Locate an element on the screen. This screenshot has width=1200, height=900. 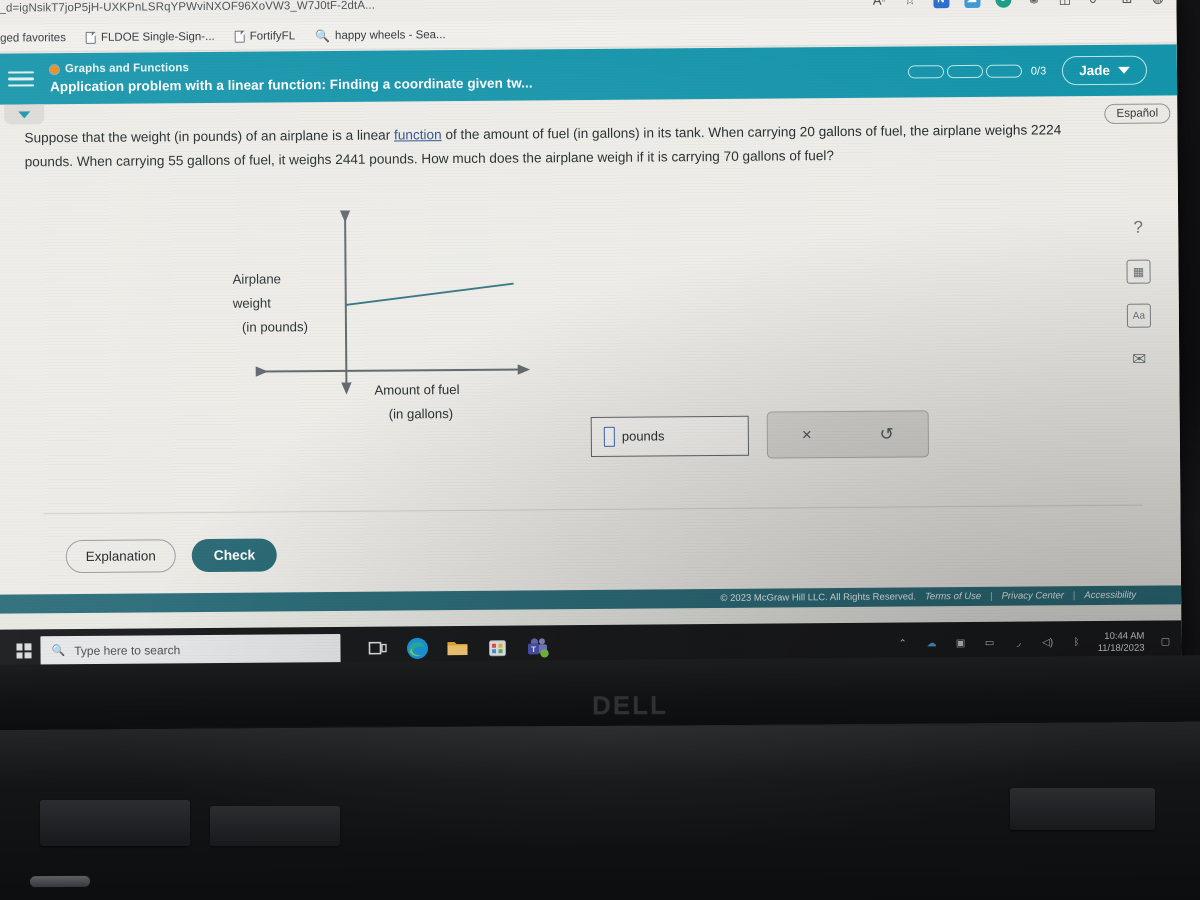
bluetooth-icon: ᛒ is located at coordinates (1077, 643).